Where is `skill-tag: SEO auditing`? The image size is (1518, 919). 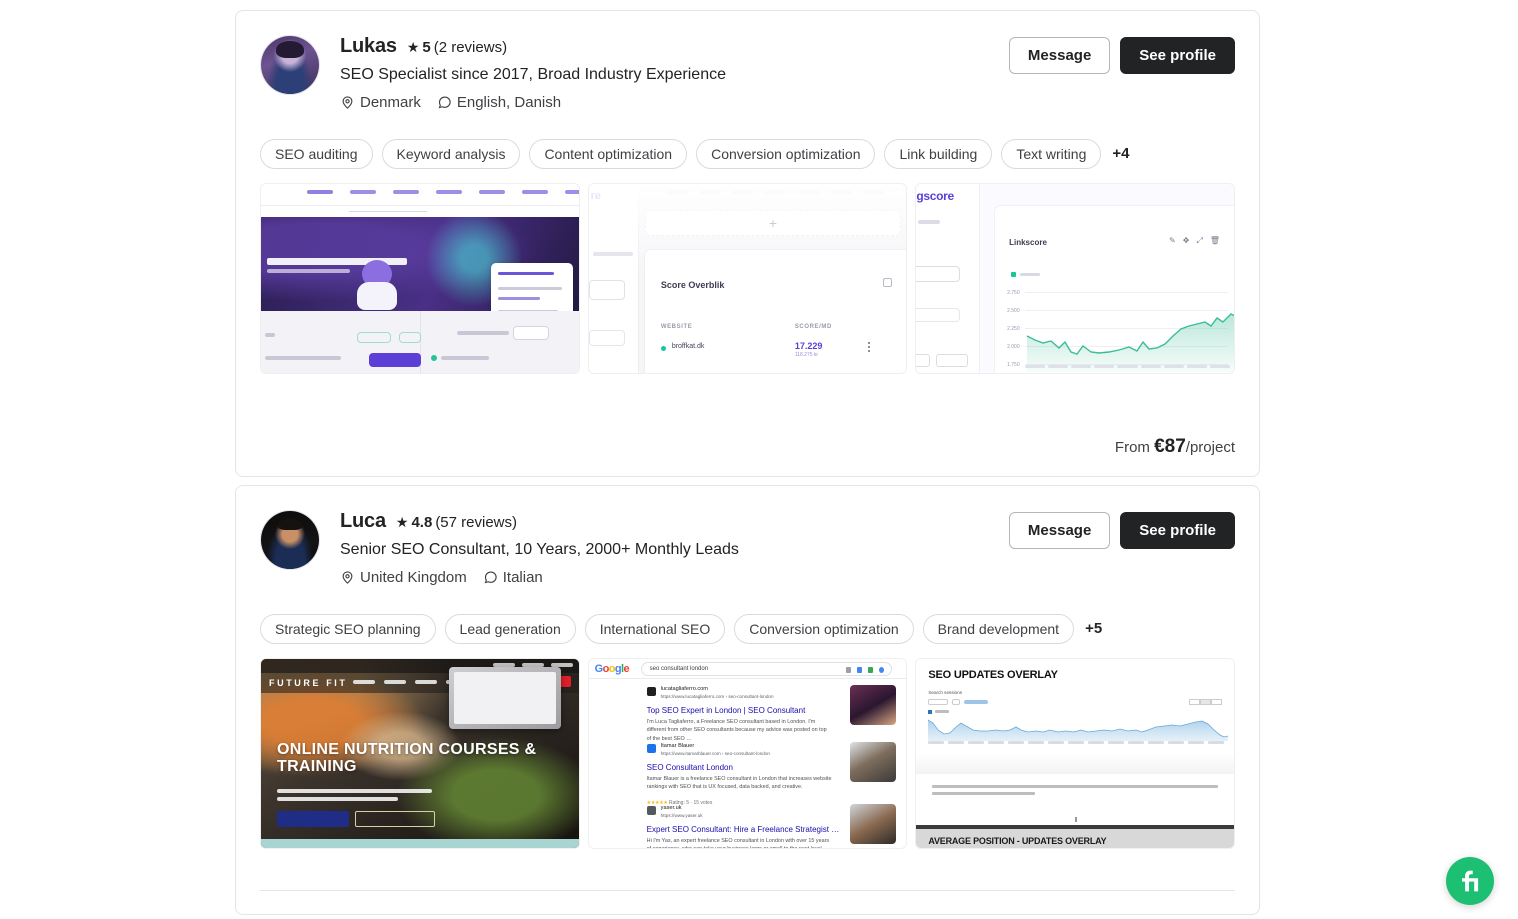 skill-tag: SEO auditing is located at coordinates (316, 153).